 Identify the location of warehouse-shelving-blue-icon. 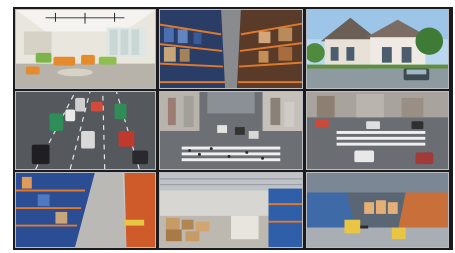
(85, 210).